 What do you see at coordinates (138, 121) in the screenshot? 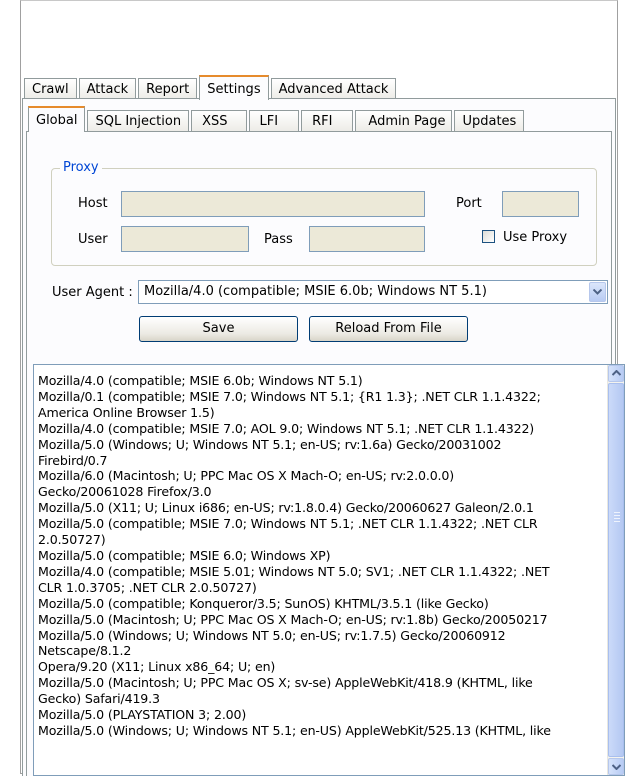
I see `tab-sql-injection: SQL Injection` at bounding box center [138, 121].